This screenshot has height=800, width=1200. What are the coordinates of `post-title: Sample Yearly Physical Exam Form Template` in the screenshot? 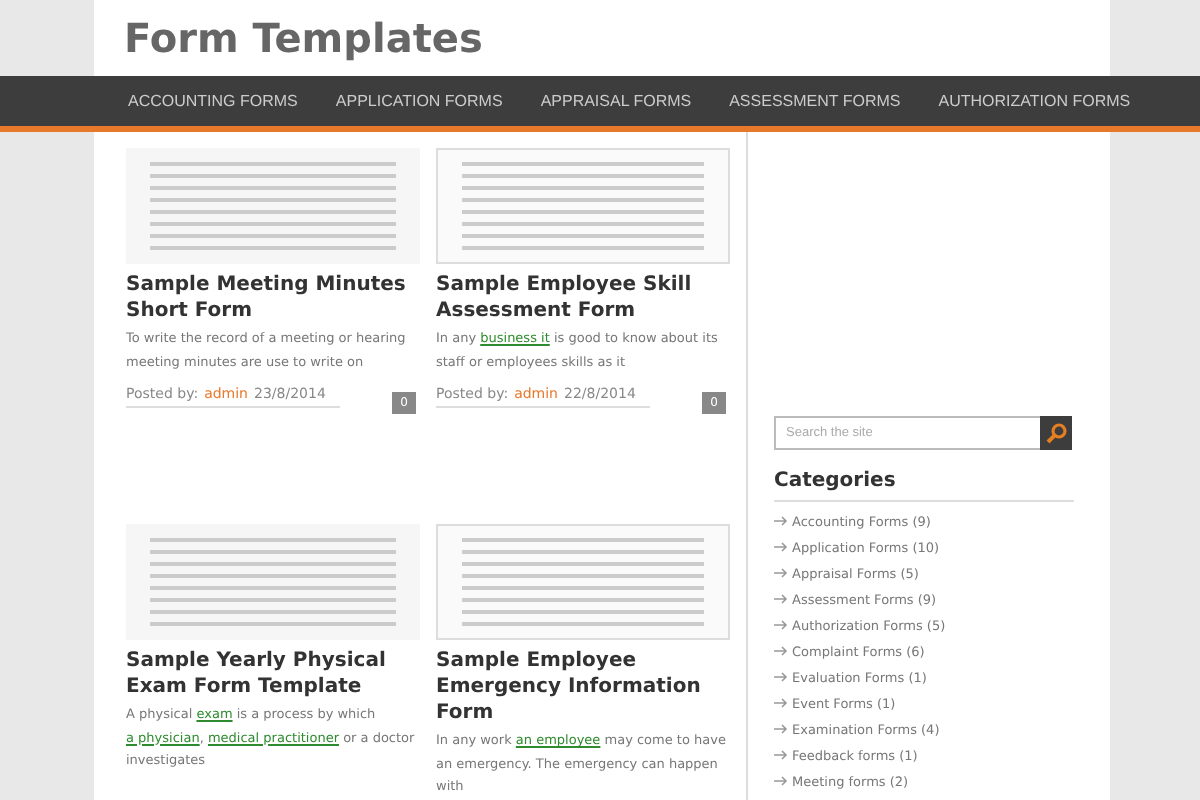 It's located at (273, 674).